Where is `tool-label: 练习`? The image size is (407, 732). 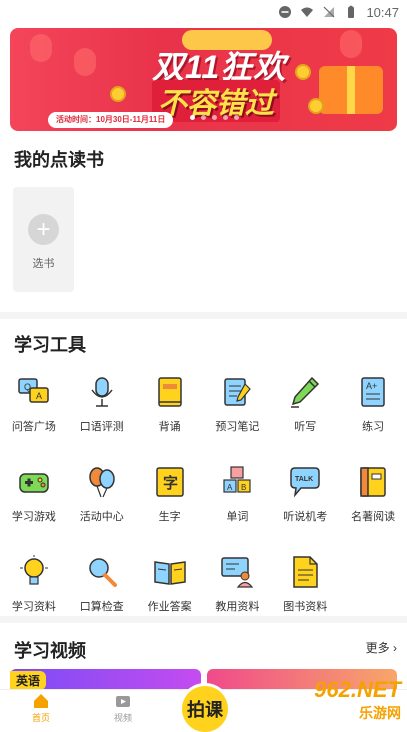
tool-label: 练习 is located at coordinates (373, 427).